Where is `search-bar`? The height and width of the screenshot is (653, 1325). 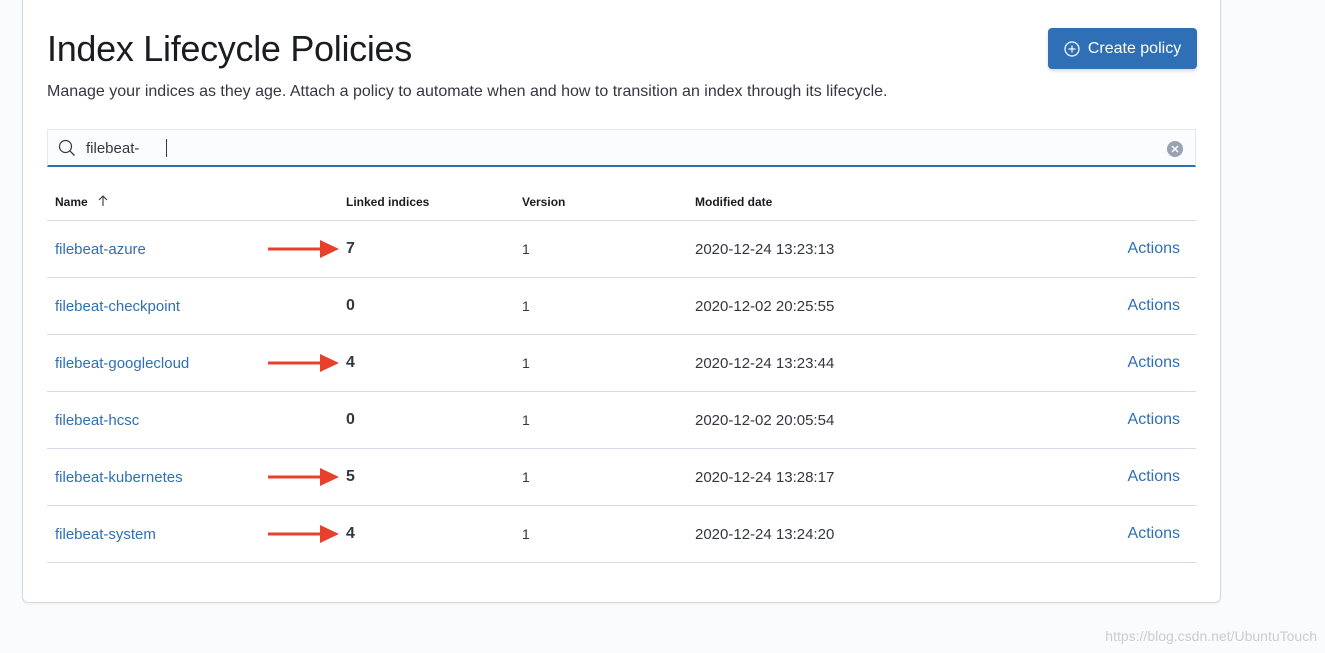
search-bar is located at coordinates (621, 148).